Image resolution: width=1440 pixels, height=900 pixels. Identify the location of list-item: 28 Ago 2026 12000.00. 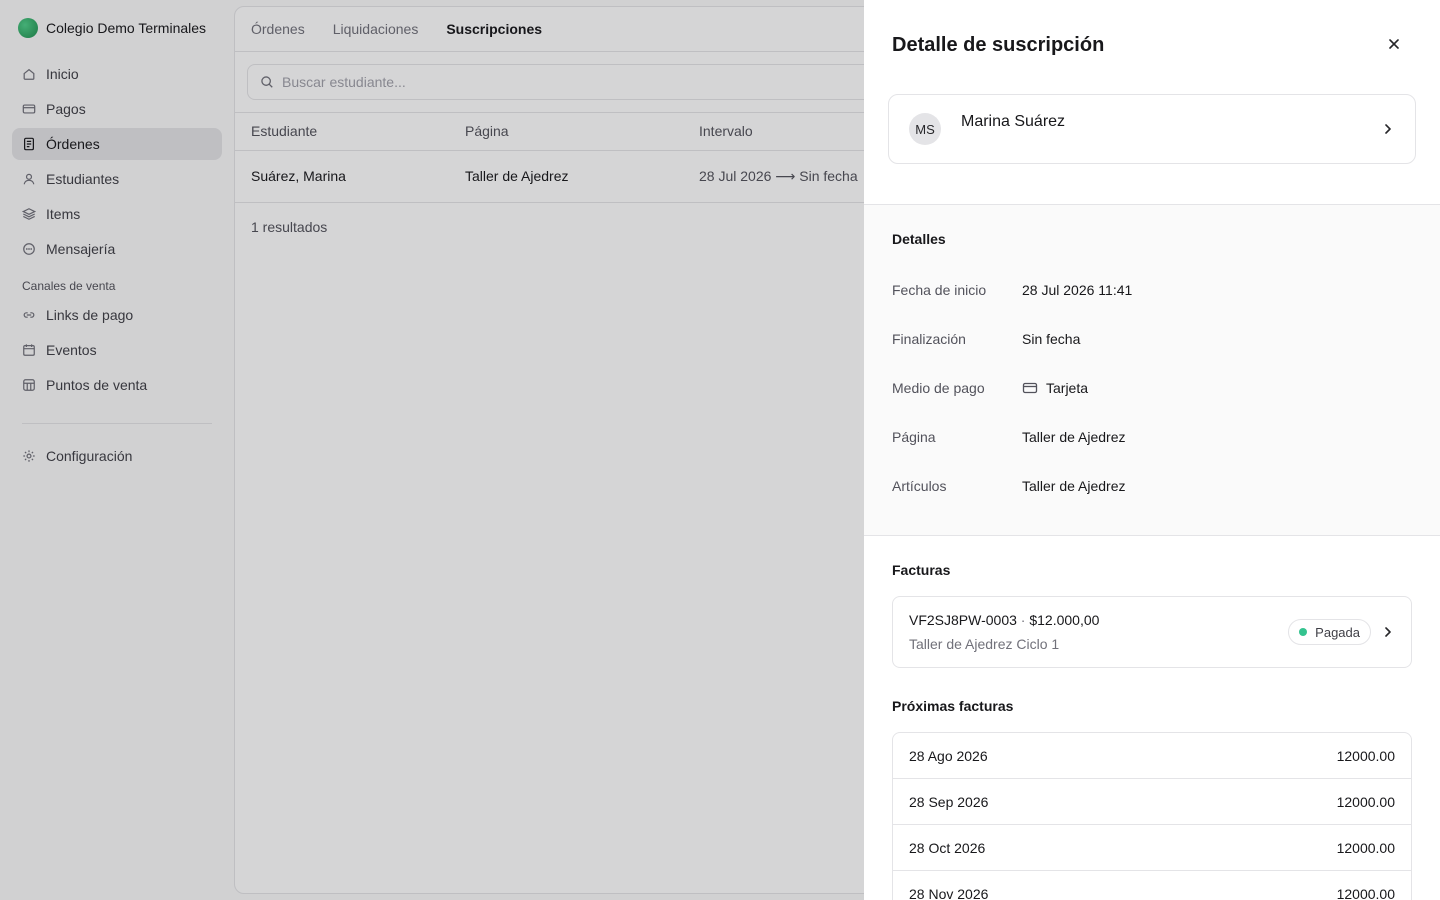
(1152, 756).